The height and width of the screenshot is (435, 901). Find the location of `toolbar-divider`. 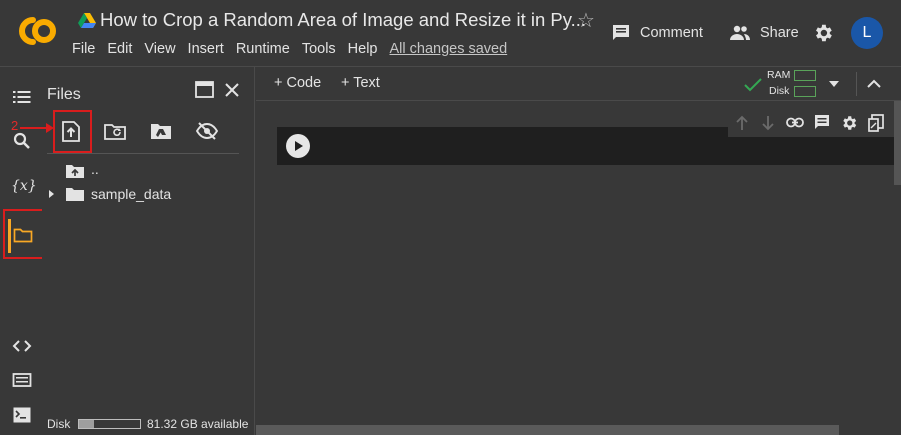

toolbar-divider is located at coordinates (143, 153).